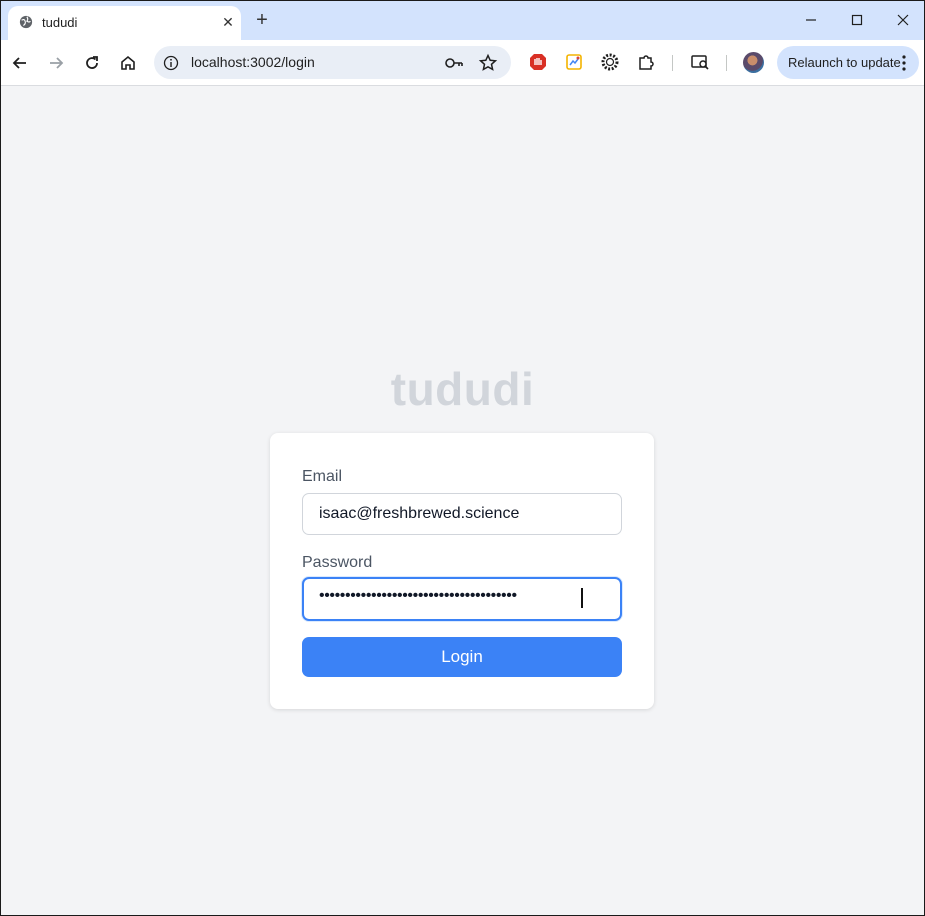 This screenshot has width=925, height=916. What do you see at coordinates (857, 20) in the screenshot?
I see `maximize-icon` at bounding box center [857, 20].